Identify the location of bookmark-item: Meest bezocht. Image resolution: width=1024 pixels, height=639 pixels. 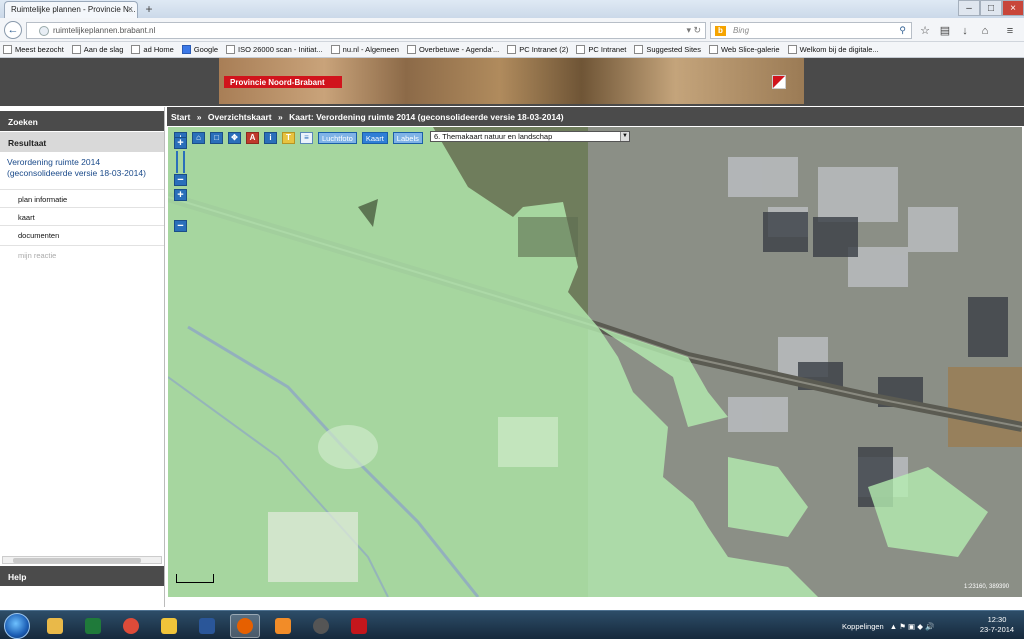
(33, 49).